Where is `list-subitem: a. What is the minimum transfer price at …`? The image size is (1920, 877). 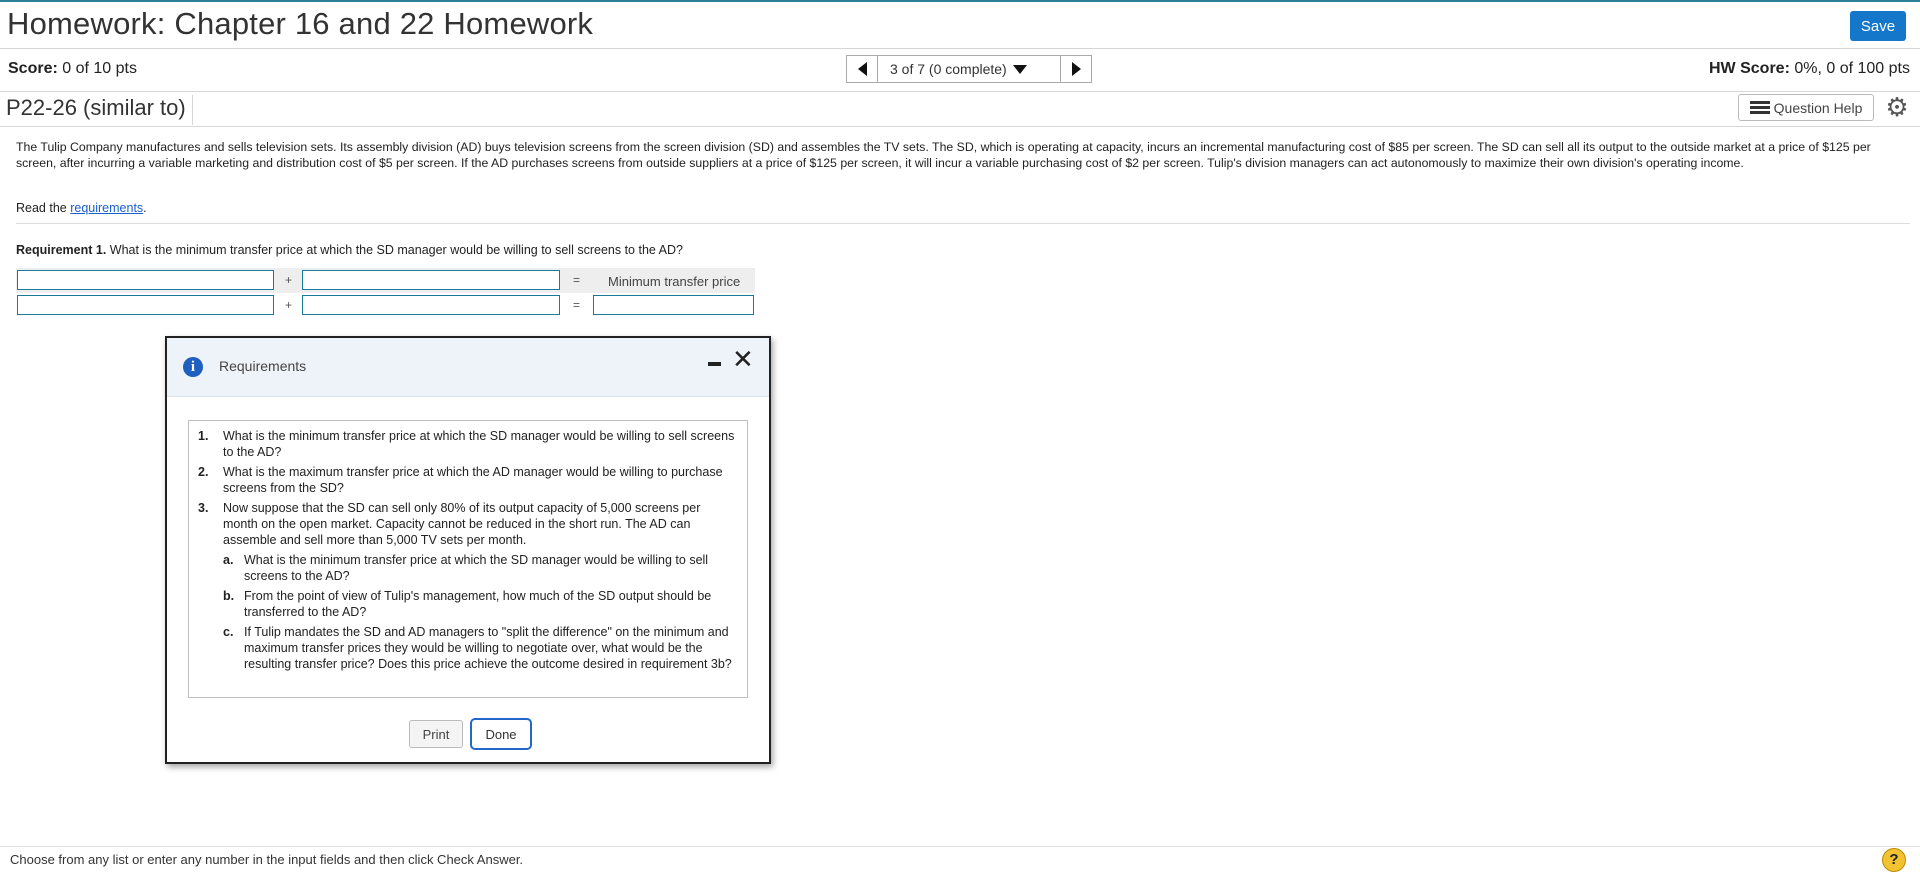
list-subitem: a. What is the minimum transfer price at … is located at coordinates (466, 568).